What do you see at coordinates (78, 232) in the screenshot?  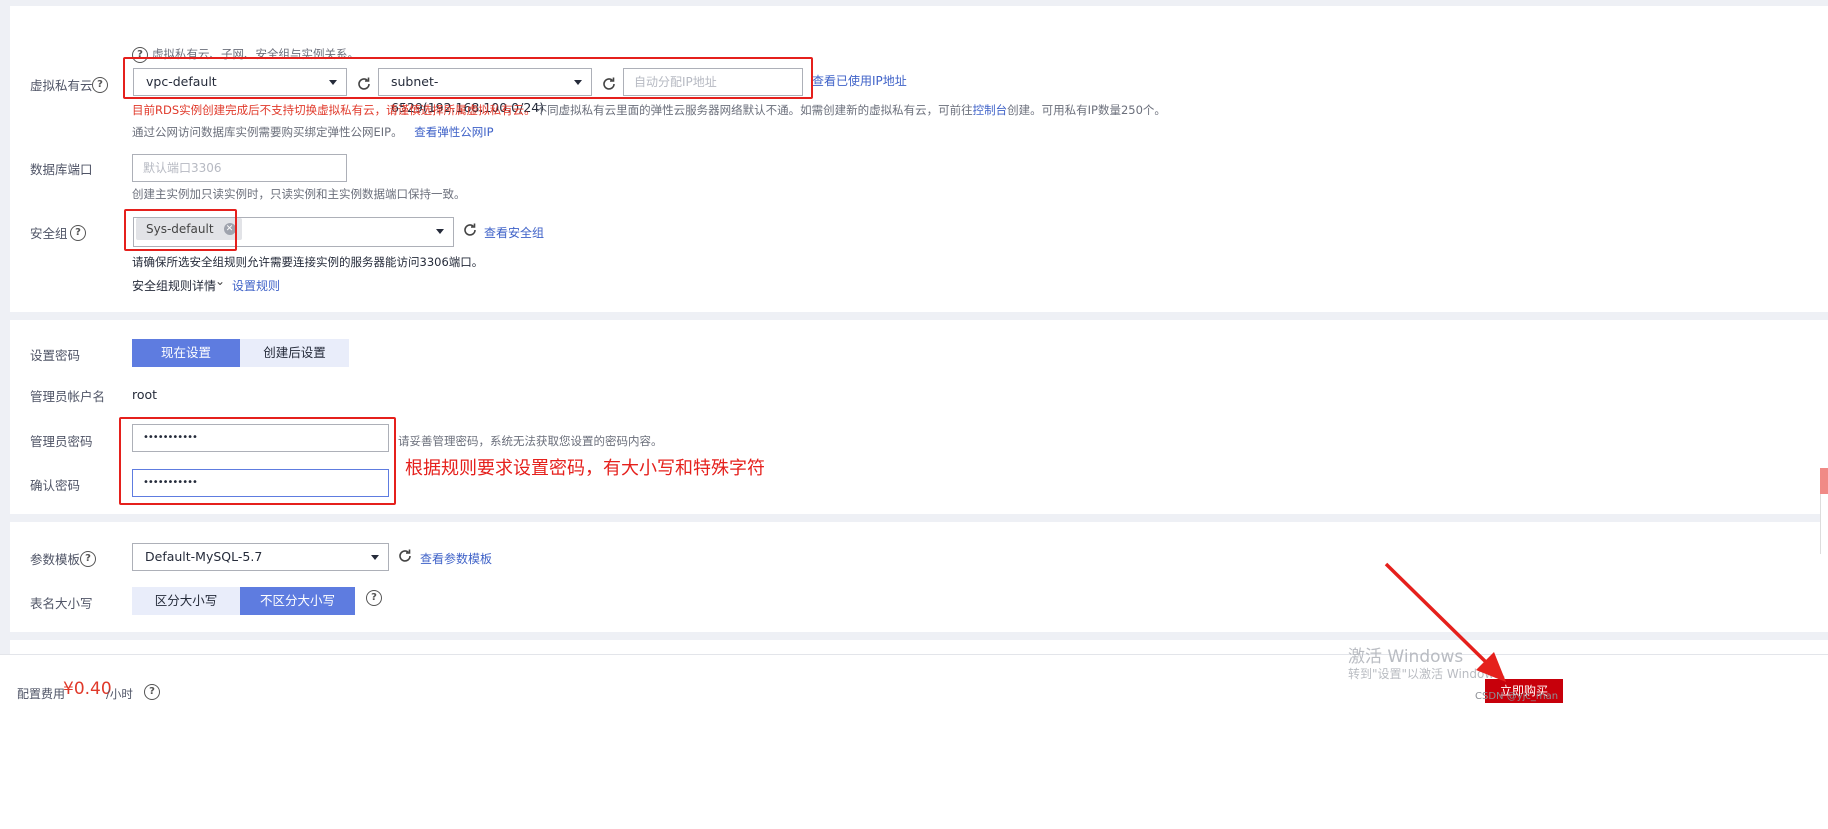 I see `security-group-help-icon: ?` at bounding box center [78, 232].